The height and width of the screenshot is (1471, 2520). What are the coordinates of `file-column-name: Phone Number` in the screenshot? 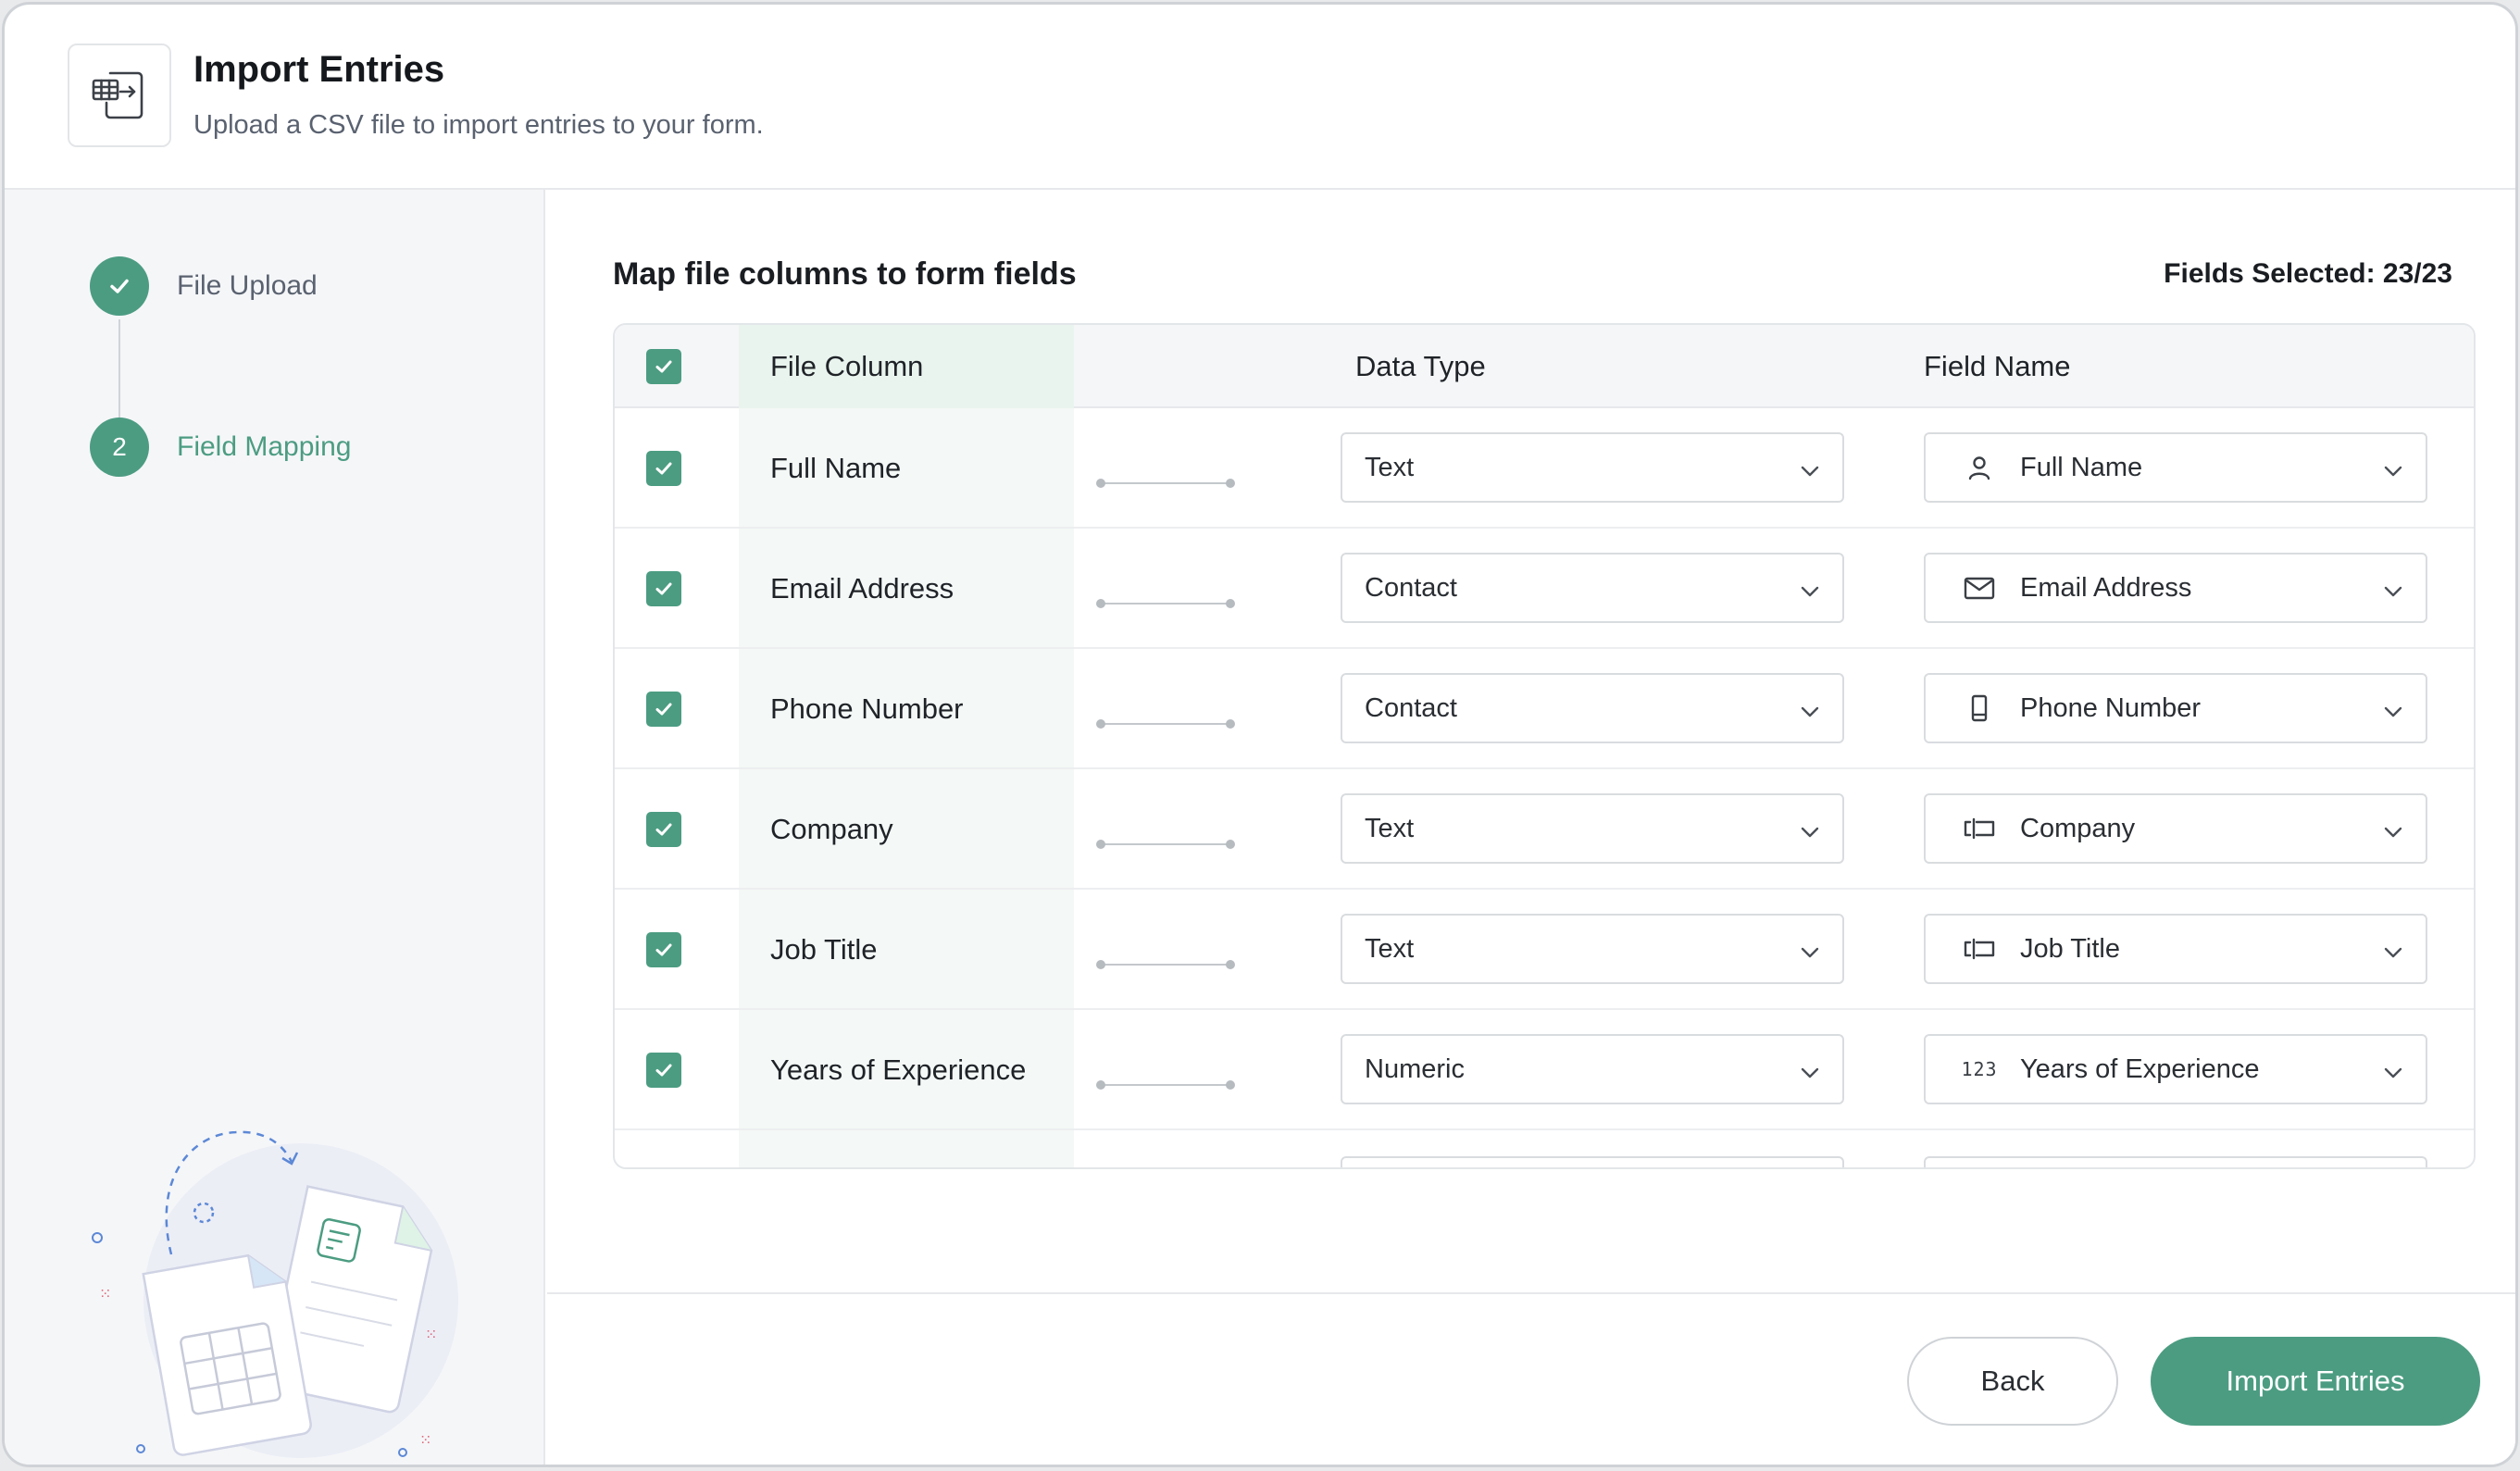 It's located at (867, 708).